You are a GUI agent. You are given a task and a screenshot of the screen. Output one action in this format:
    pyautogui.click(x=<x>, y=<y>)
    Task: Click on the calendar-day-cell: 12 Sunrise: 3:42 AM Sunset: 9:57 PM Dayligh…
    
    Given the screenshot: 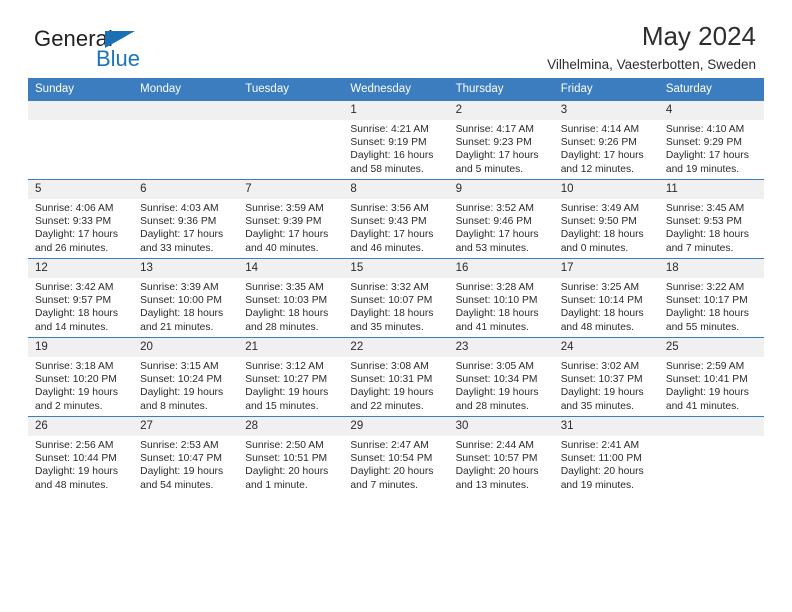 What is the action you would take?
    pyautogui.click(x=81, y=298)
    